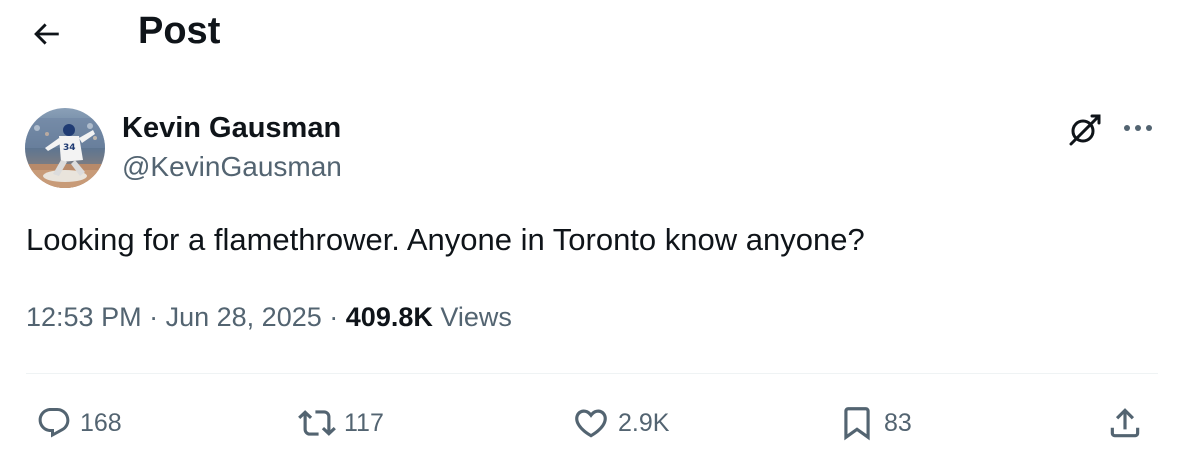  What do you see at coordinates (644, 422) in the screenshot?
I see `like-count: 2.9K` at bounding box center [644, 422].